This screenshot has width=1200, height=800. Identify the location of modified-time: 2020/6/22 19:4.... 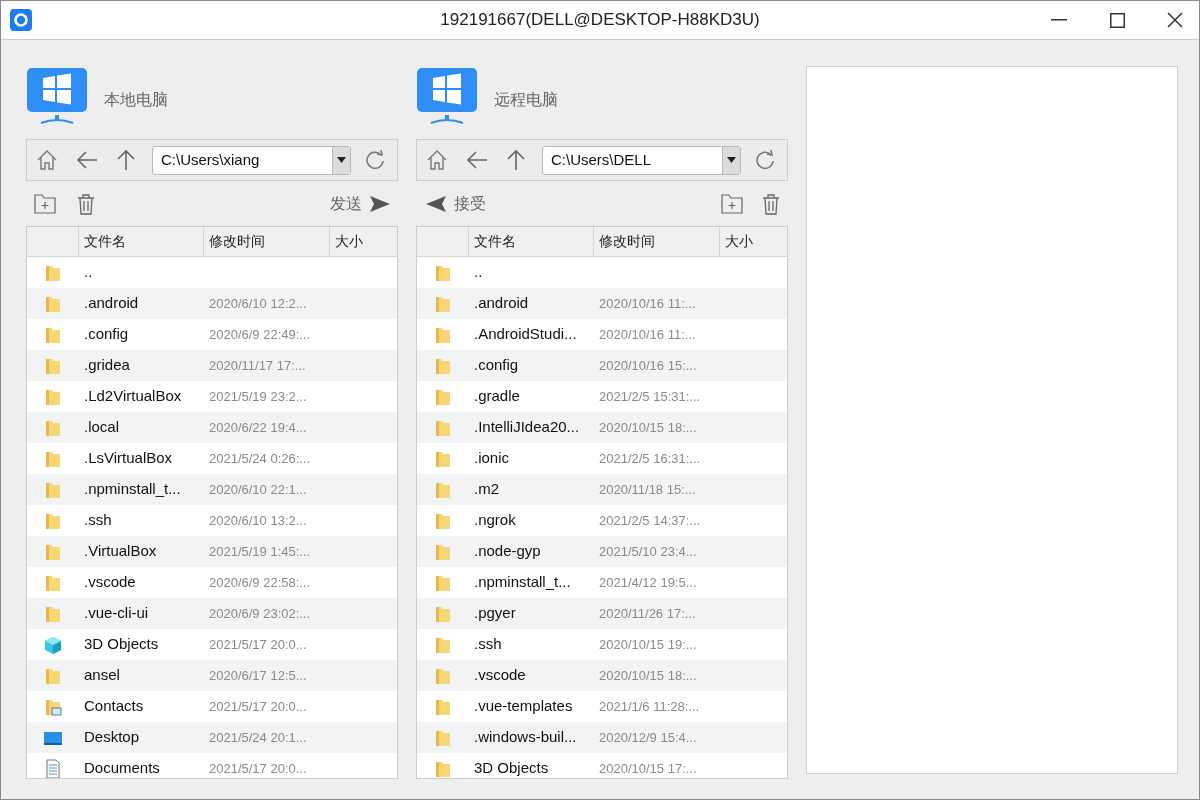
(258, 427).